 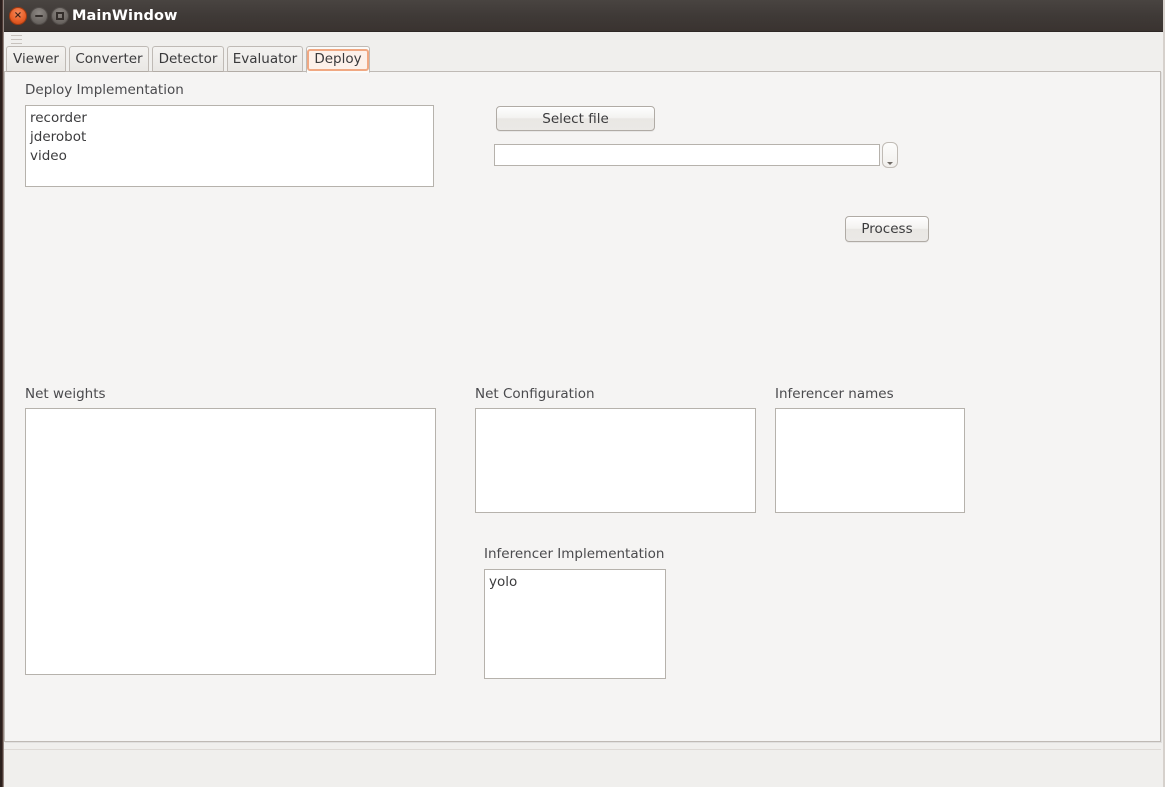 I want to click on process-button: Process, so click(x=887, y=229).